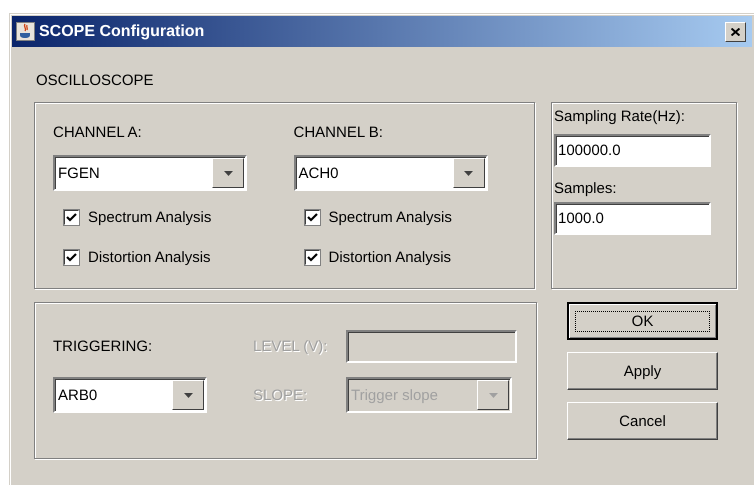  What do you see at coordinates (585, 188) in the screenshot?
I see `field-label: Samples:` at bounding box center [585, 188].